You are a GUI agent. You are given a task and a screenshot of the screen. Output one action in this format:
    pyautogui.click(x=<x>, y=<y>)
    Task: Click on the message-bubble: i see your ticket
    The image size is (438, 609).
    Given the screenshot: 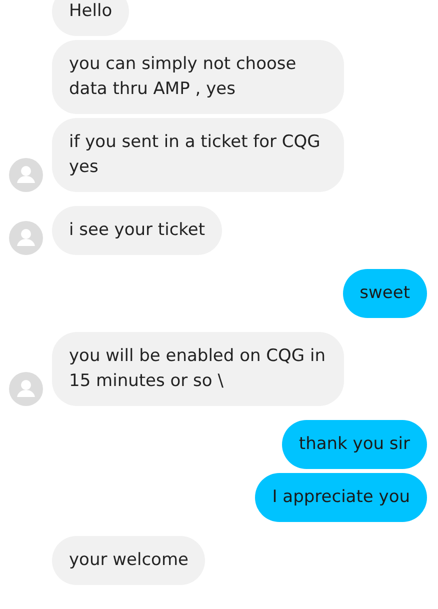 What is the action you would take?
    pyautogui.click(x=137, y=230)
    